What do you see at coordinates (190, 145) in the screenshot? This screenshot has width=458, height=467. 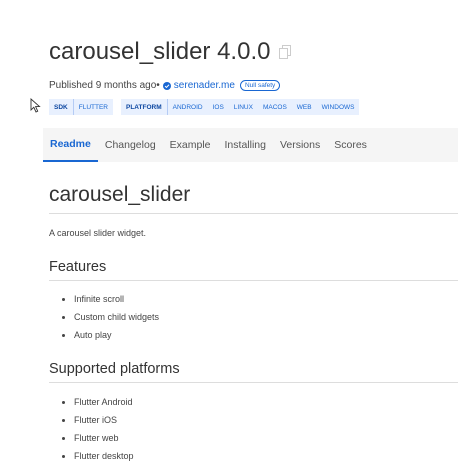 I see `tab-example: Example` at bounding box center [190, 145].